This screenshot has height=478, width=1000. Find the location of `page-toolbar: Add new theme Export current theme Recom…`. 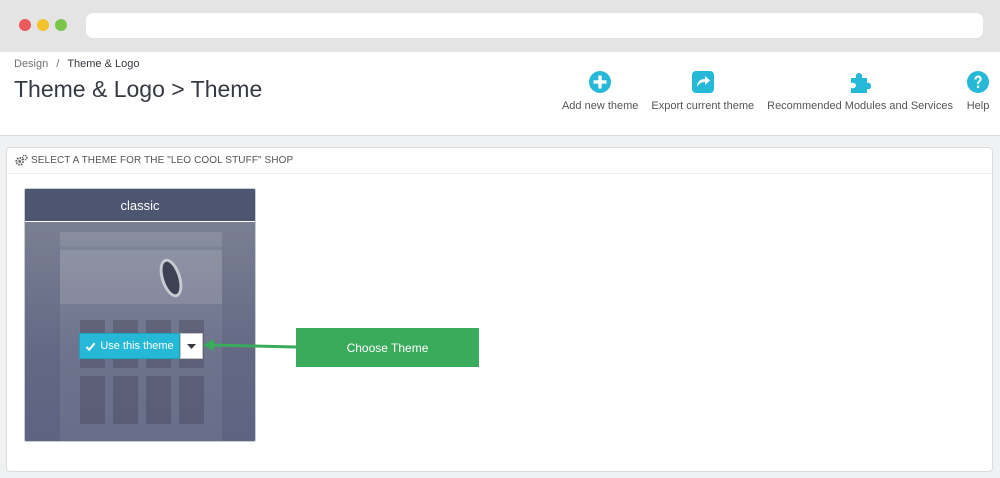

page-toolbar: Add new theme Export current theme Recom… is located at coordinates (769, 91).